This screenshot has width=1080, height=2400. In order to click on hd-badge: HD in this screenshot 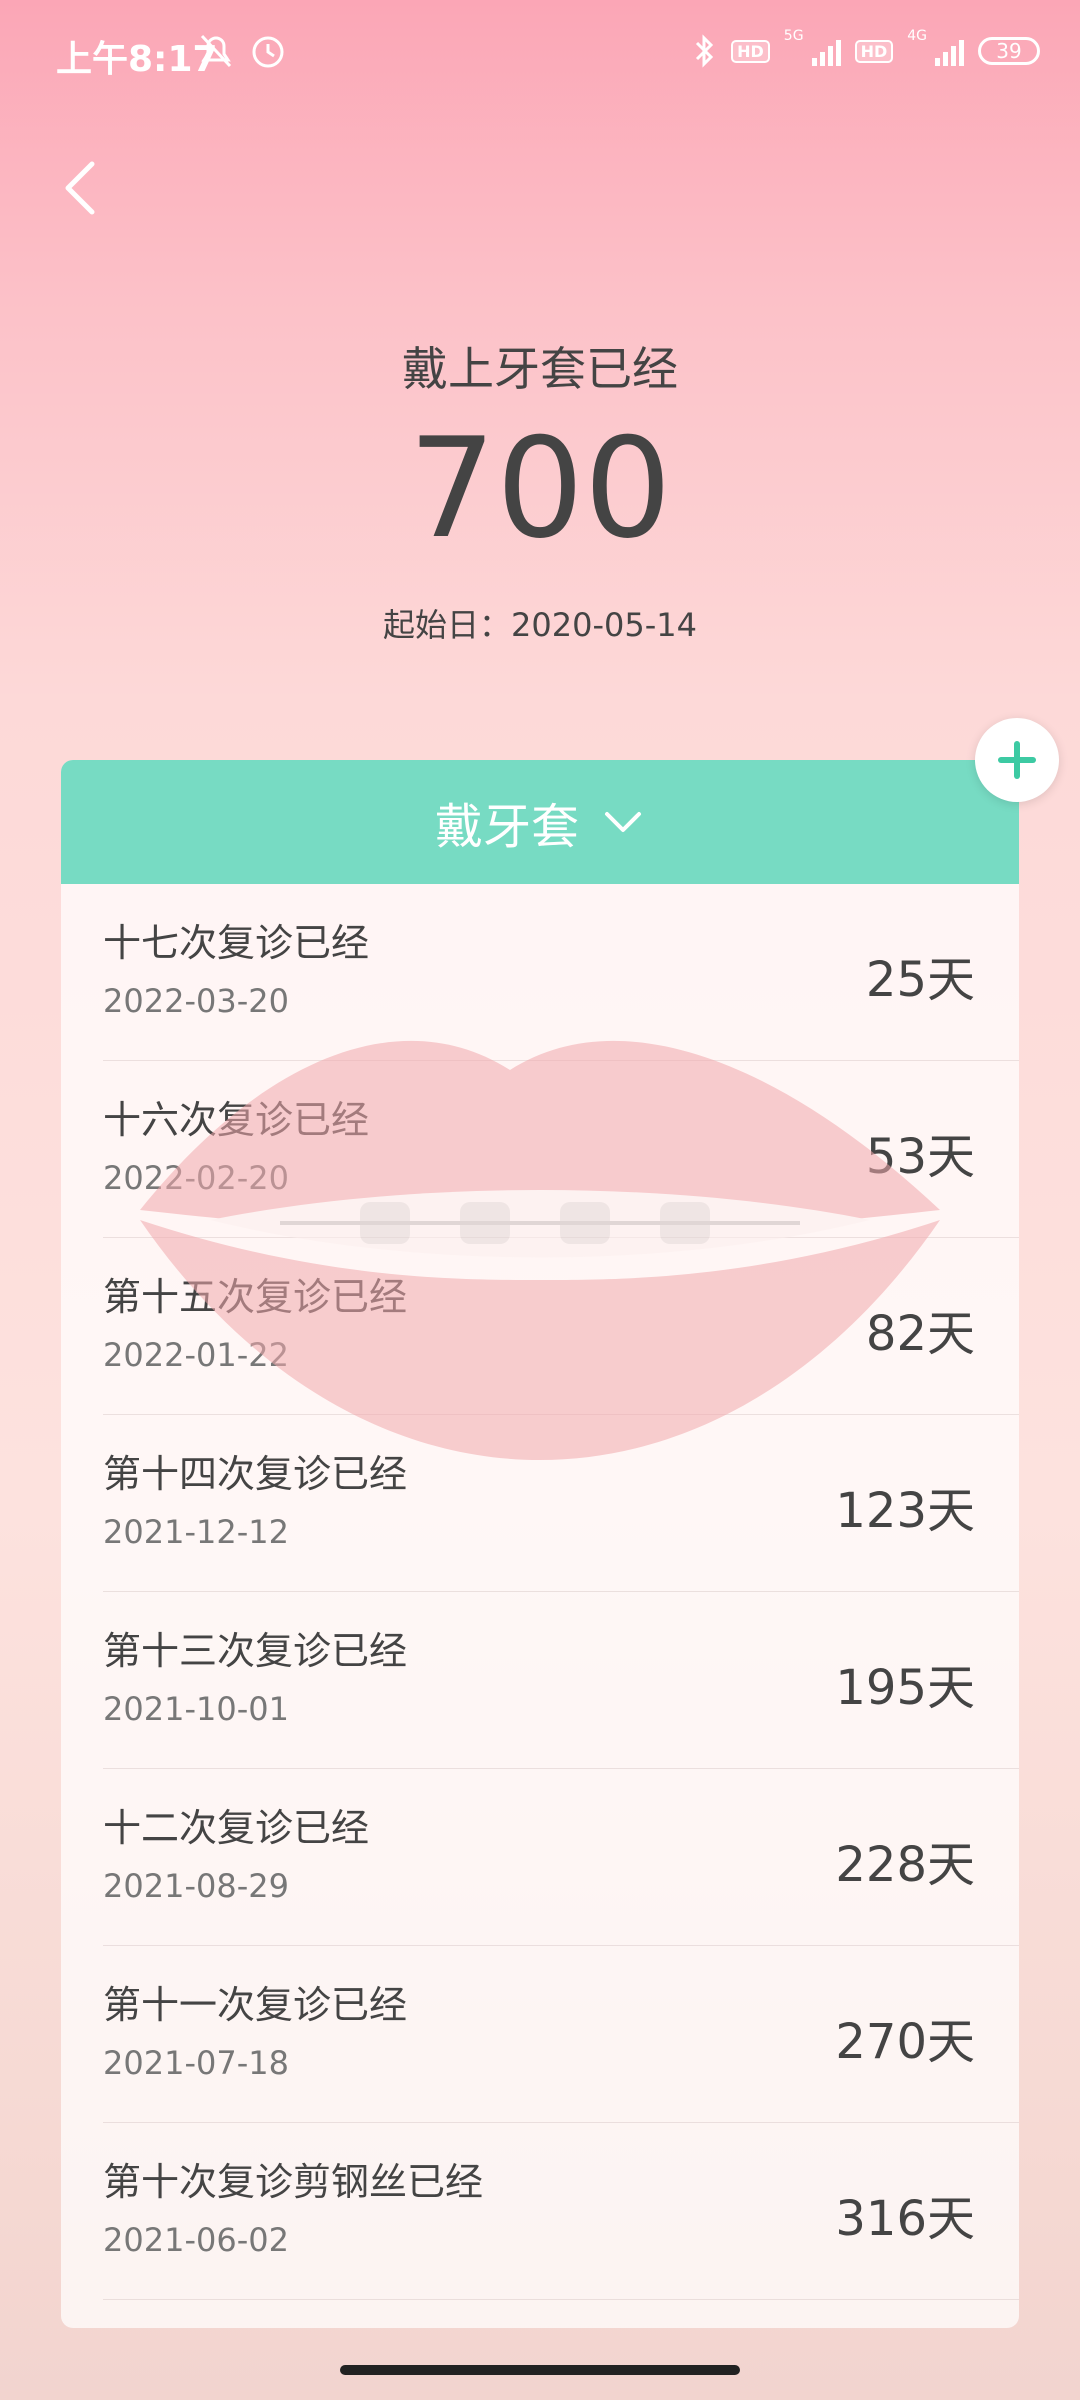, I will do `click(750, 51)`.